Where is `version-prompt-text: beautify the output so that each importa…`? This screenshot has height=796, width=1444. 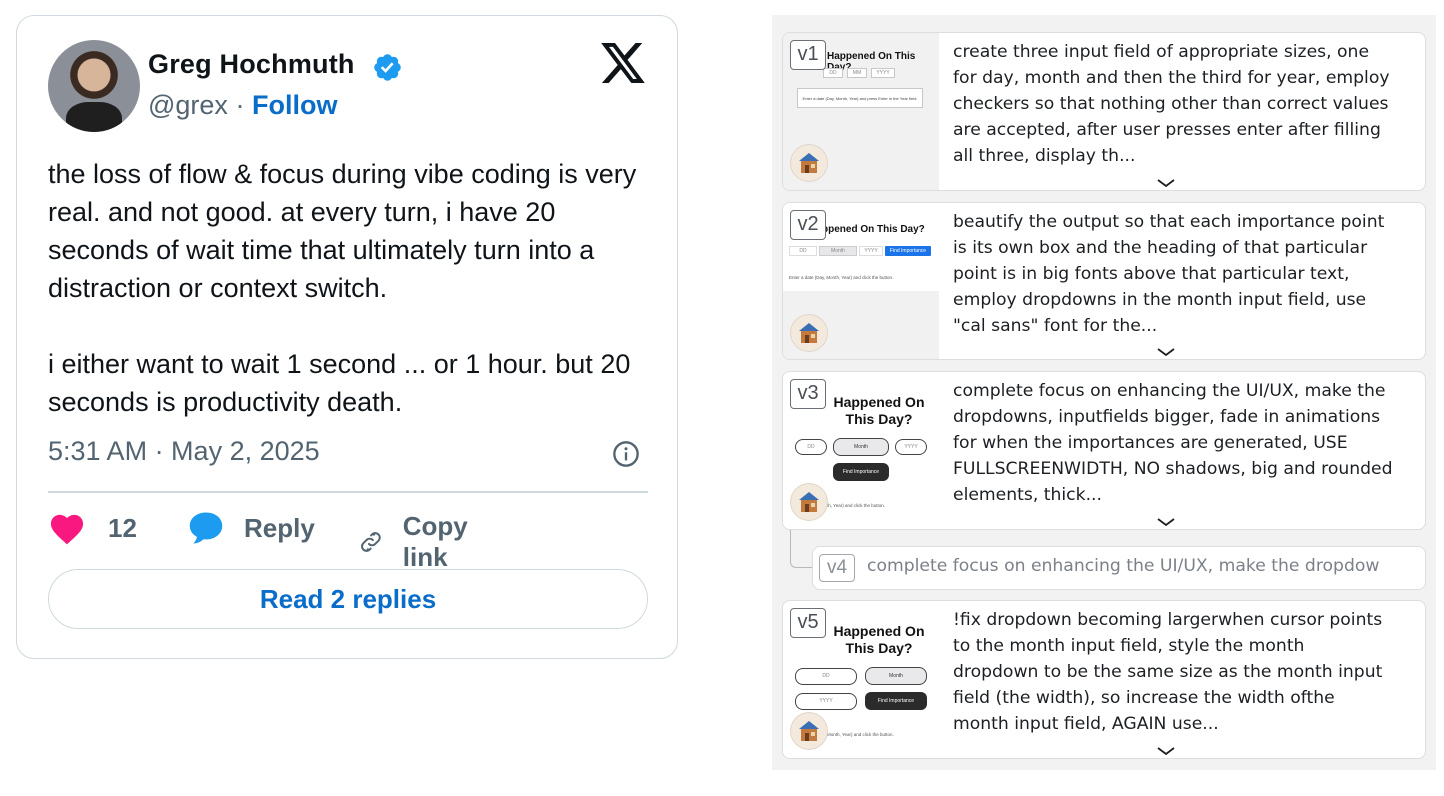 version-prompt-text: beautify the output so that each importa… is located at coordinates (1169, 274).